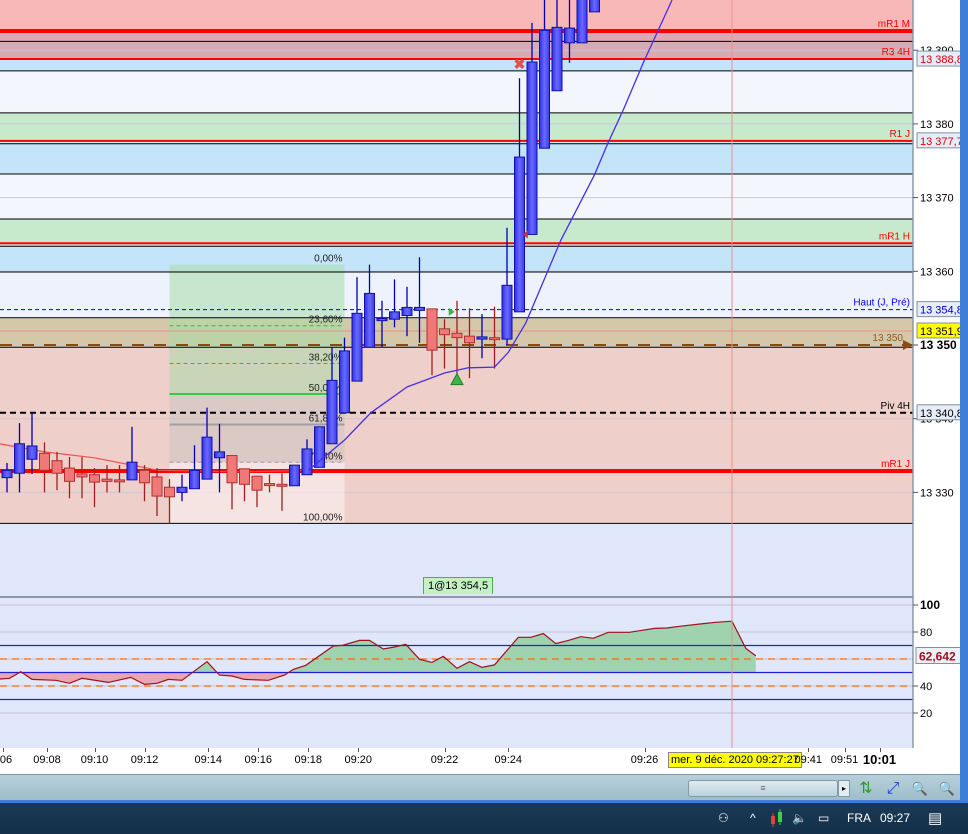 This screenshot has width=968, height=834. Describe the element at coordinates (937, 125) in the screenshot. I see `price-tick-label: 13 380` at that location.